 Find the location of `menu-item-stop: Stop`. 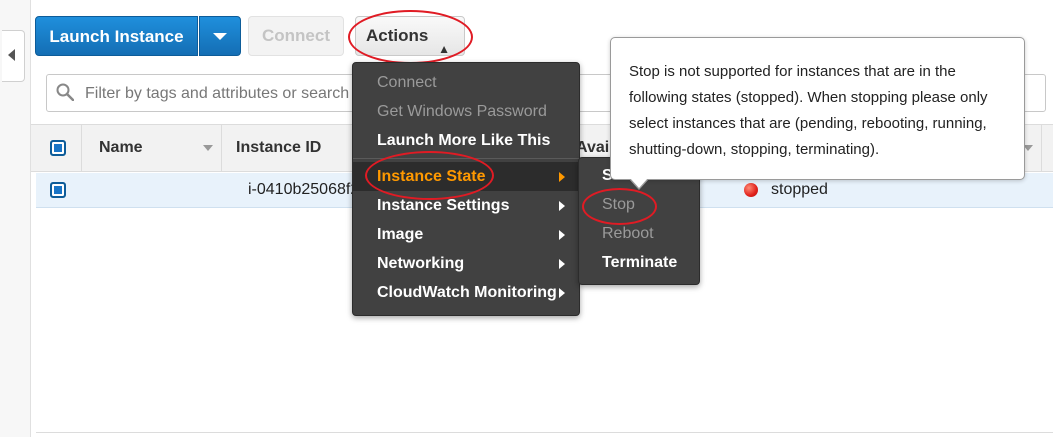

menu-item-stop: Stop is located at coordinates (618, 204).